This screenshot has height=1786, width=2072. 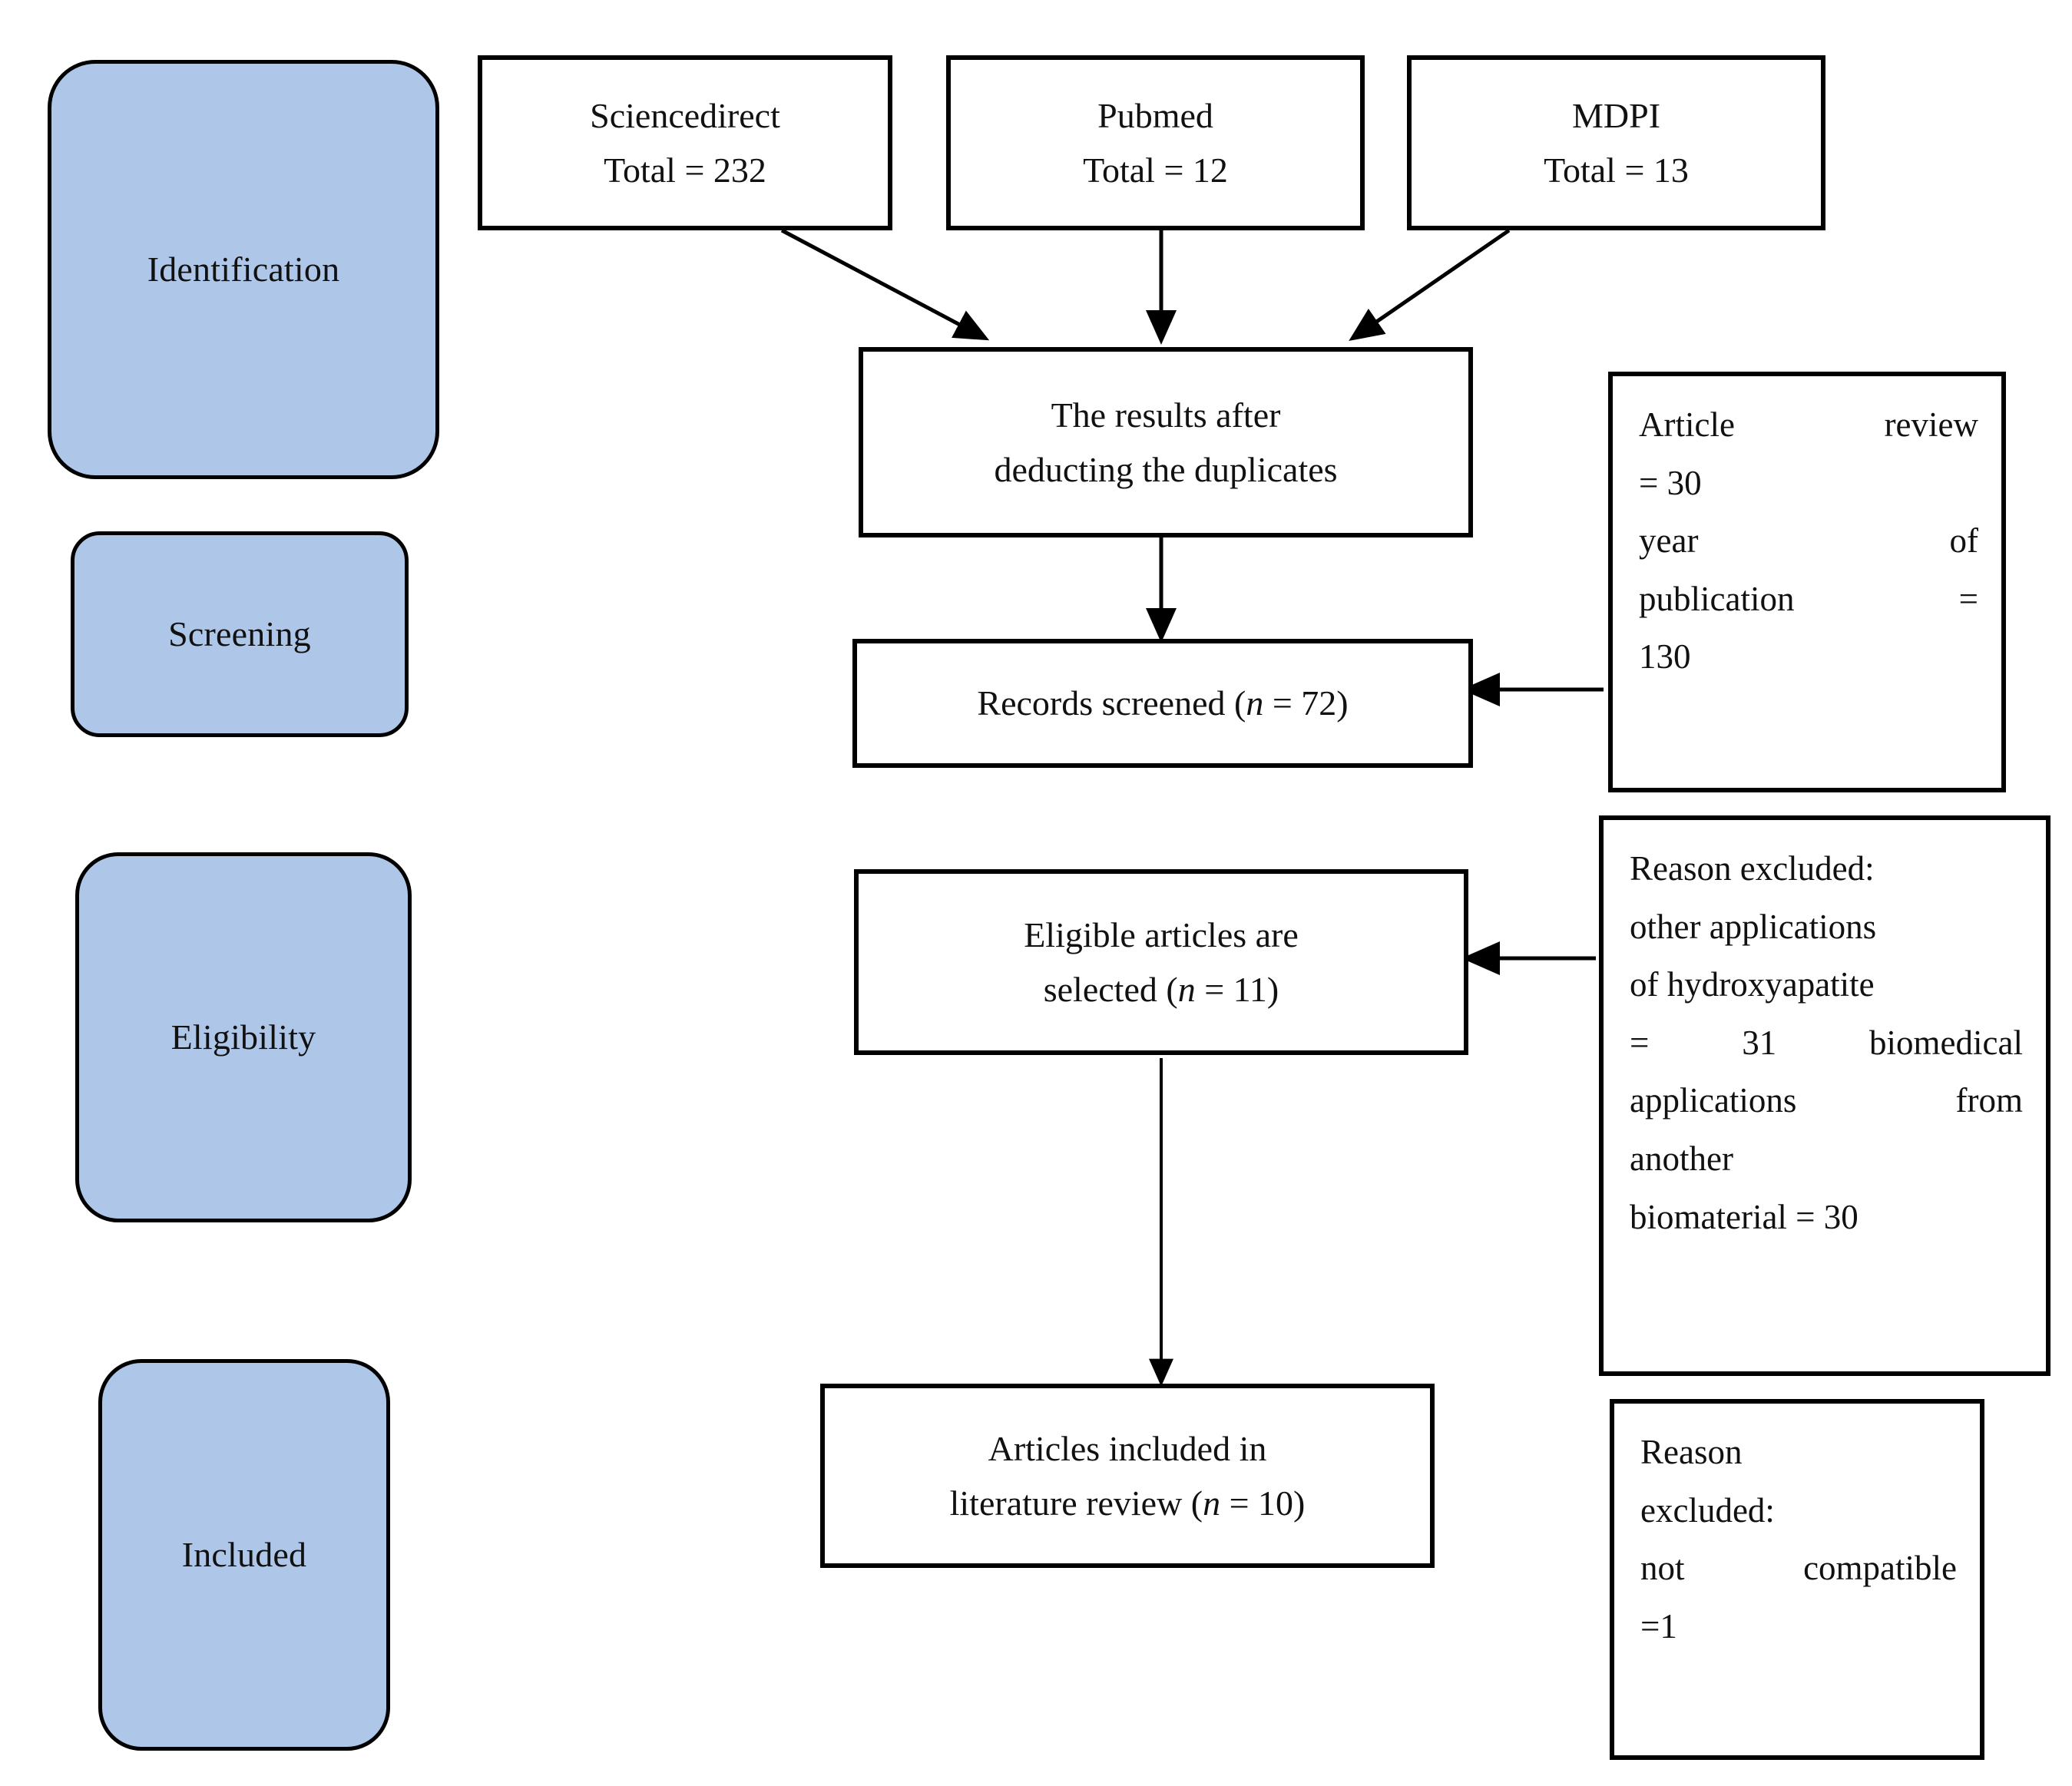 I want to click on records-screened-prefix: Records screened (, so click(x=1111, y=703).